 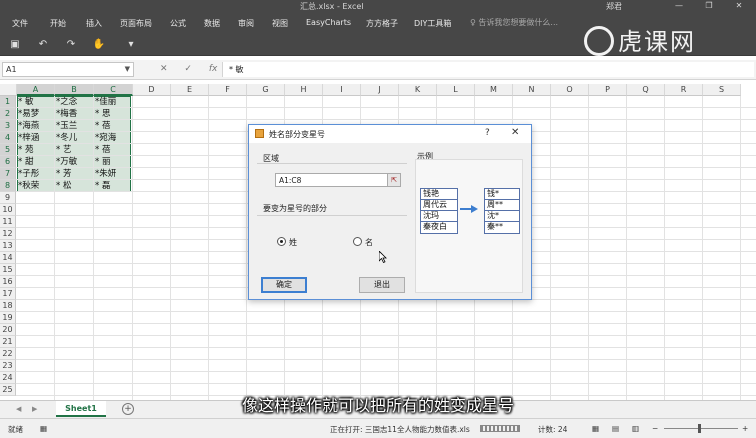 What do you see at coordinates (456, 90) in the screenshot?
I see `column-header: L` at bounding box center [456, 90].